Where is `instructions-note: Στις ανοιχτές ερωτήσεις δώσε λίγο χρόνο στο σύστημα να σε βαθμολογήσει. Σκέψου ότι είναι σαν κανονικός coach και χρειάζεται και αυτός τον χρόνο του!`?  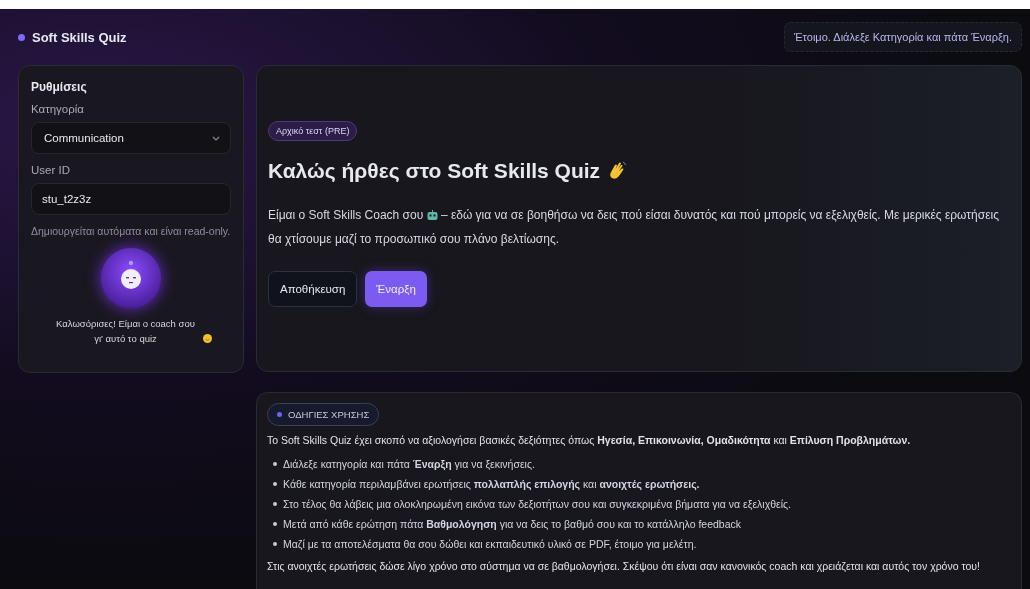
instructions-note: Στις ανοιχτές ερωτήσεις δώσε λίγο χρόνο στο σύστημα να σε βαθμολογήσει. Σκέψου ότι είναι σαν κανονικός coach και χρειάζεται και αυτός τον χρόνο του! is located at coordinates (624, 566).